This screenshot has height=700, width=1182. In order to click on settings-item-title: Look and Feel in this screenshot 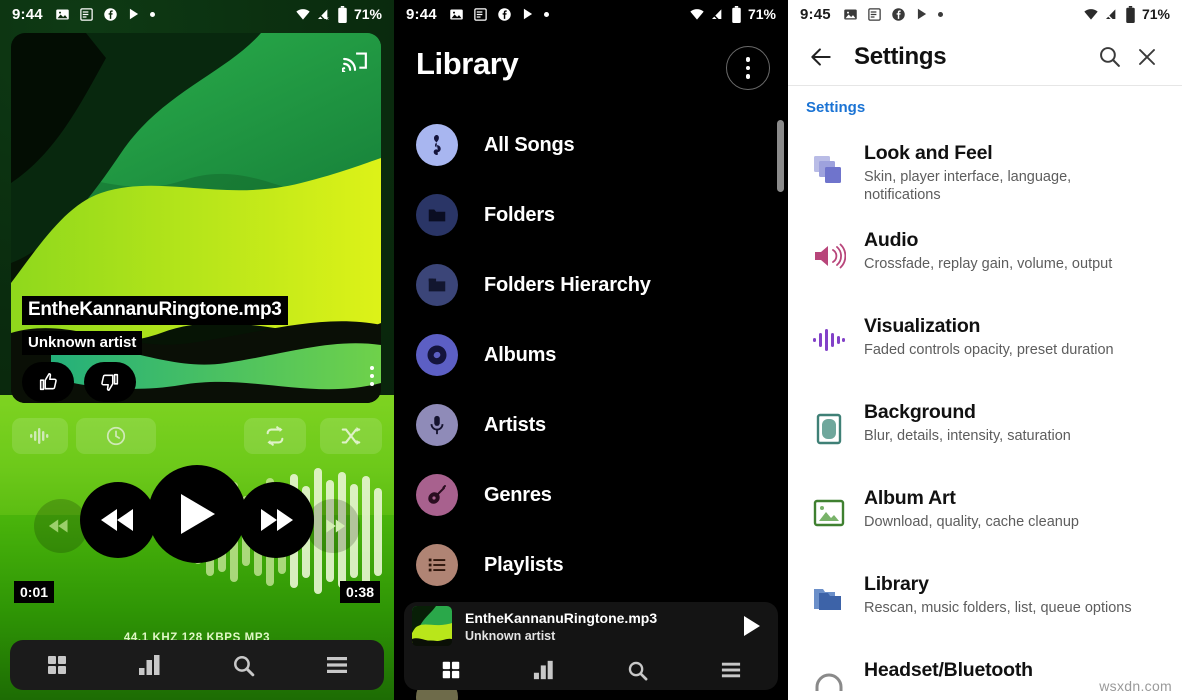, I will do `click(928, 153)`.